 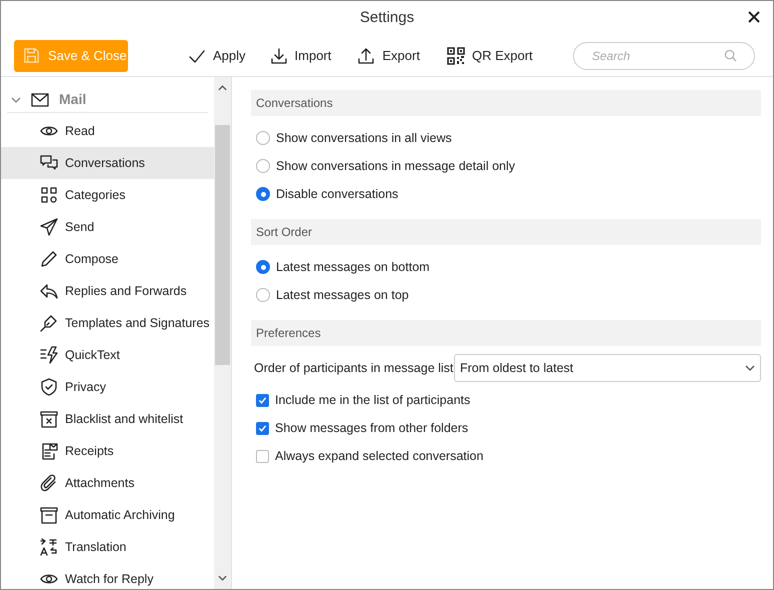 What do you see at coordinates (107, 323) in the screenshot?
I see `sidebar-item: Templates and Signatures` at bounding box center [107, 323].